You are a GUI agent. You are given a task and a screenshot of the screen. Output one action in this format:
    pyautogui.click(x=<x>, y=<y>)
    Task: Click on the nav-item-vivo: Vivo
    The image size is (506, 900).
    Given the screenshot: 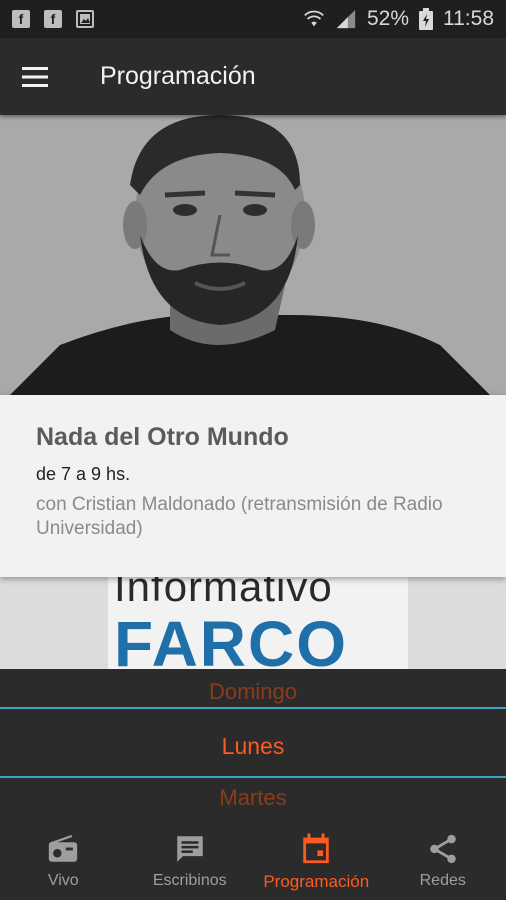 What is the action you would take?
    pyautogui.click(x=63, y=861)
    